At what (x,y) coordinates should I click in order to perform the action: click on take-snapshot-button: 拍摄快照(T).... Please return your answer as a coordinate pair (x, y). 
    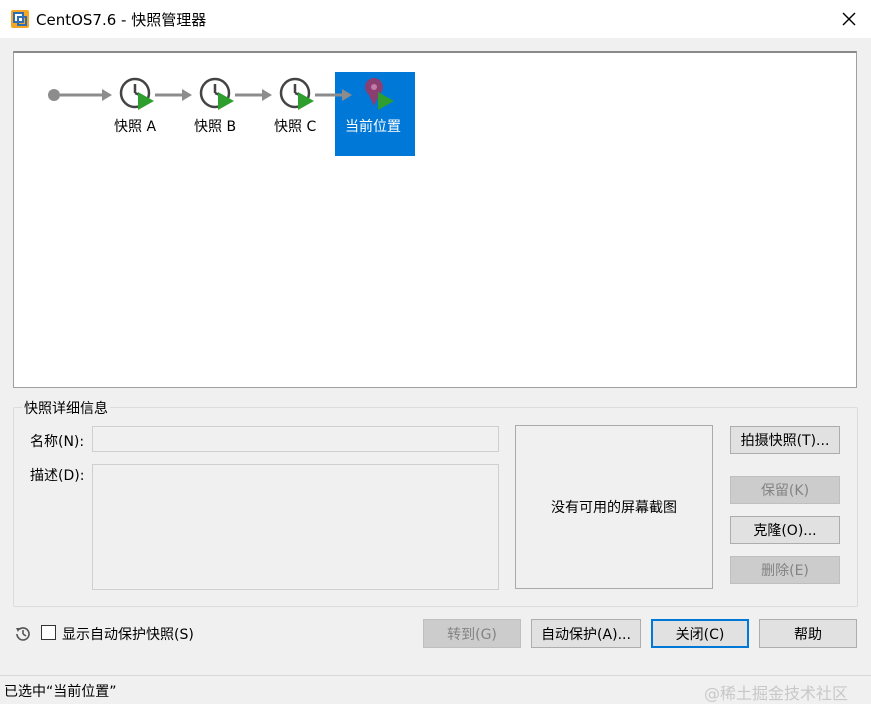
    Looking at the image, I should click on (785, 440).